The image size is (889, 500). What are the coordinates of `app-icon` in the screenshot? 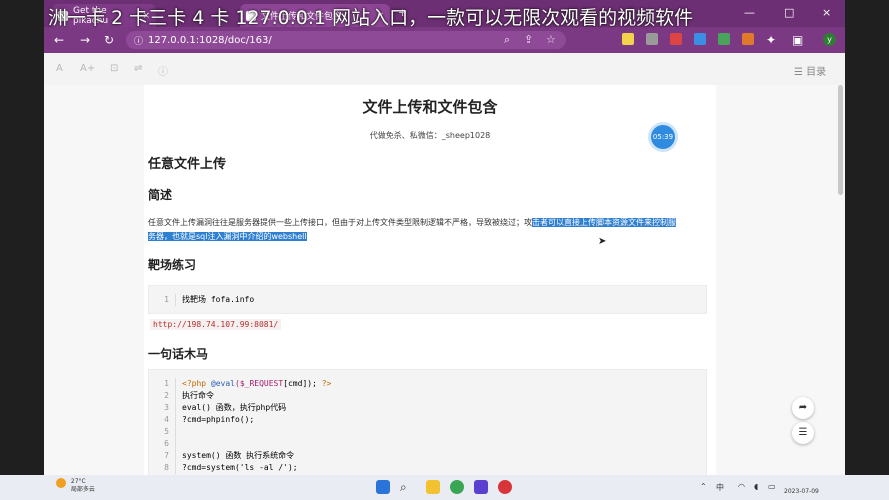 It's located at (481, 487).